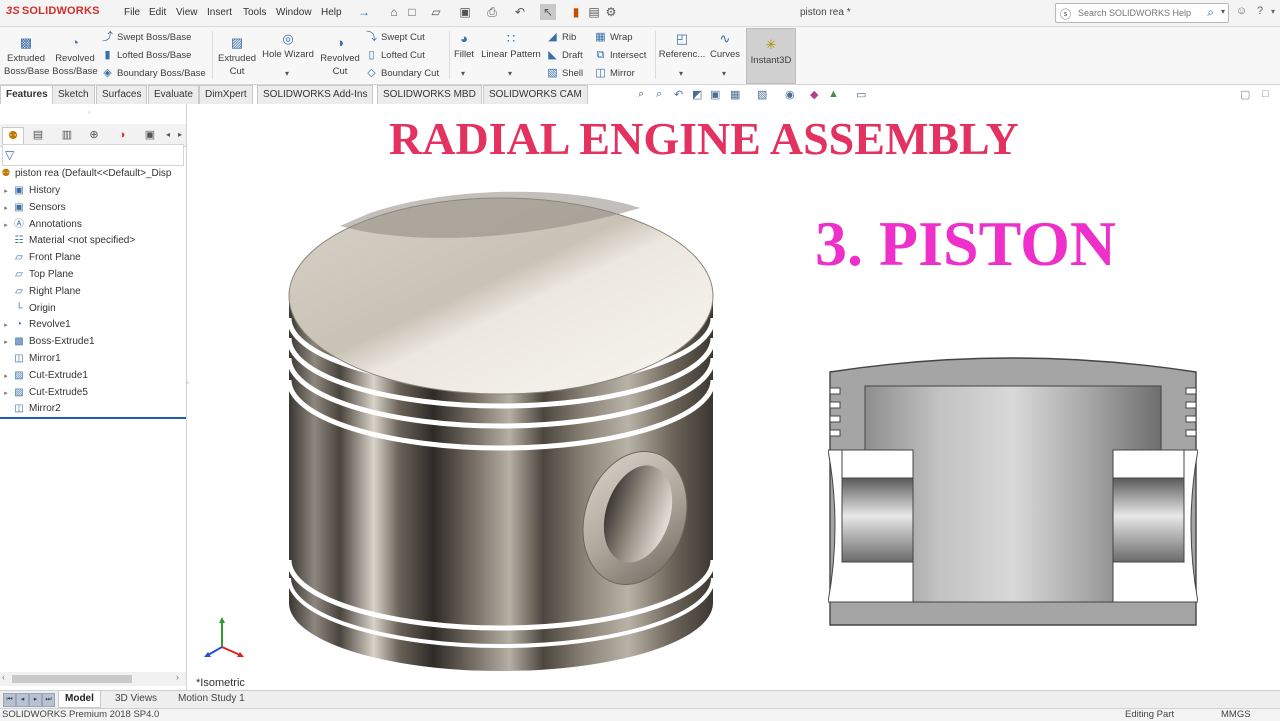 The image size is (1280, 721). What do you see at coordinates (1273, 11) in the screenshot?
I see `help-dropdown-icon: ▾` at bounding box center [1273, 11].